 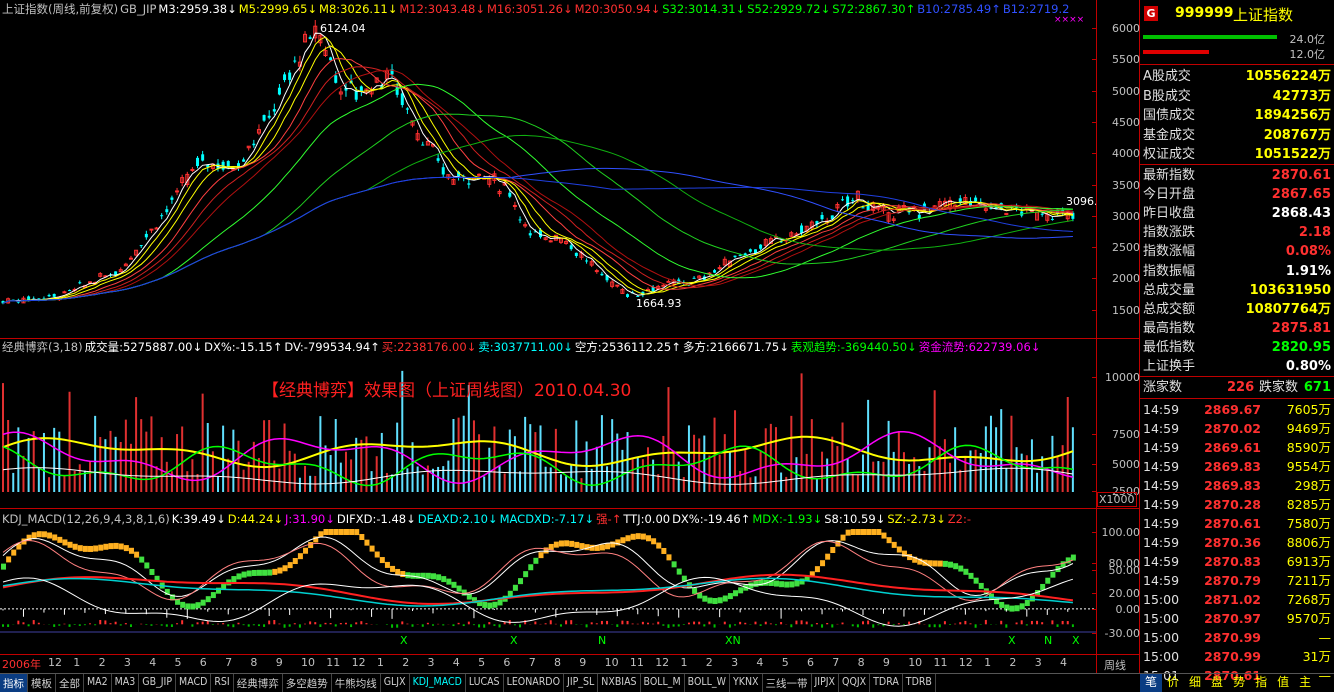 I want to click on time-label: 1, so click(x=77, y=662).